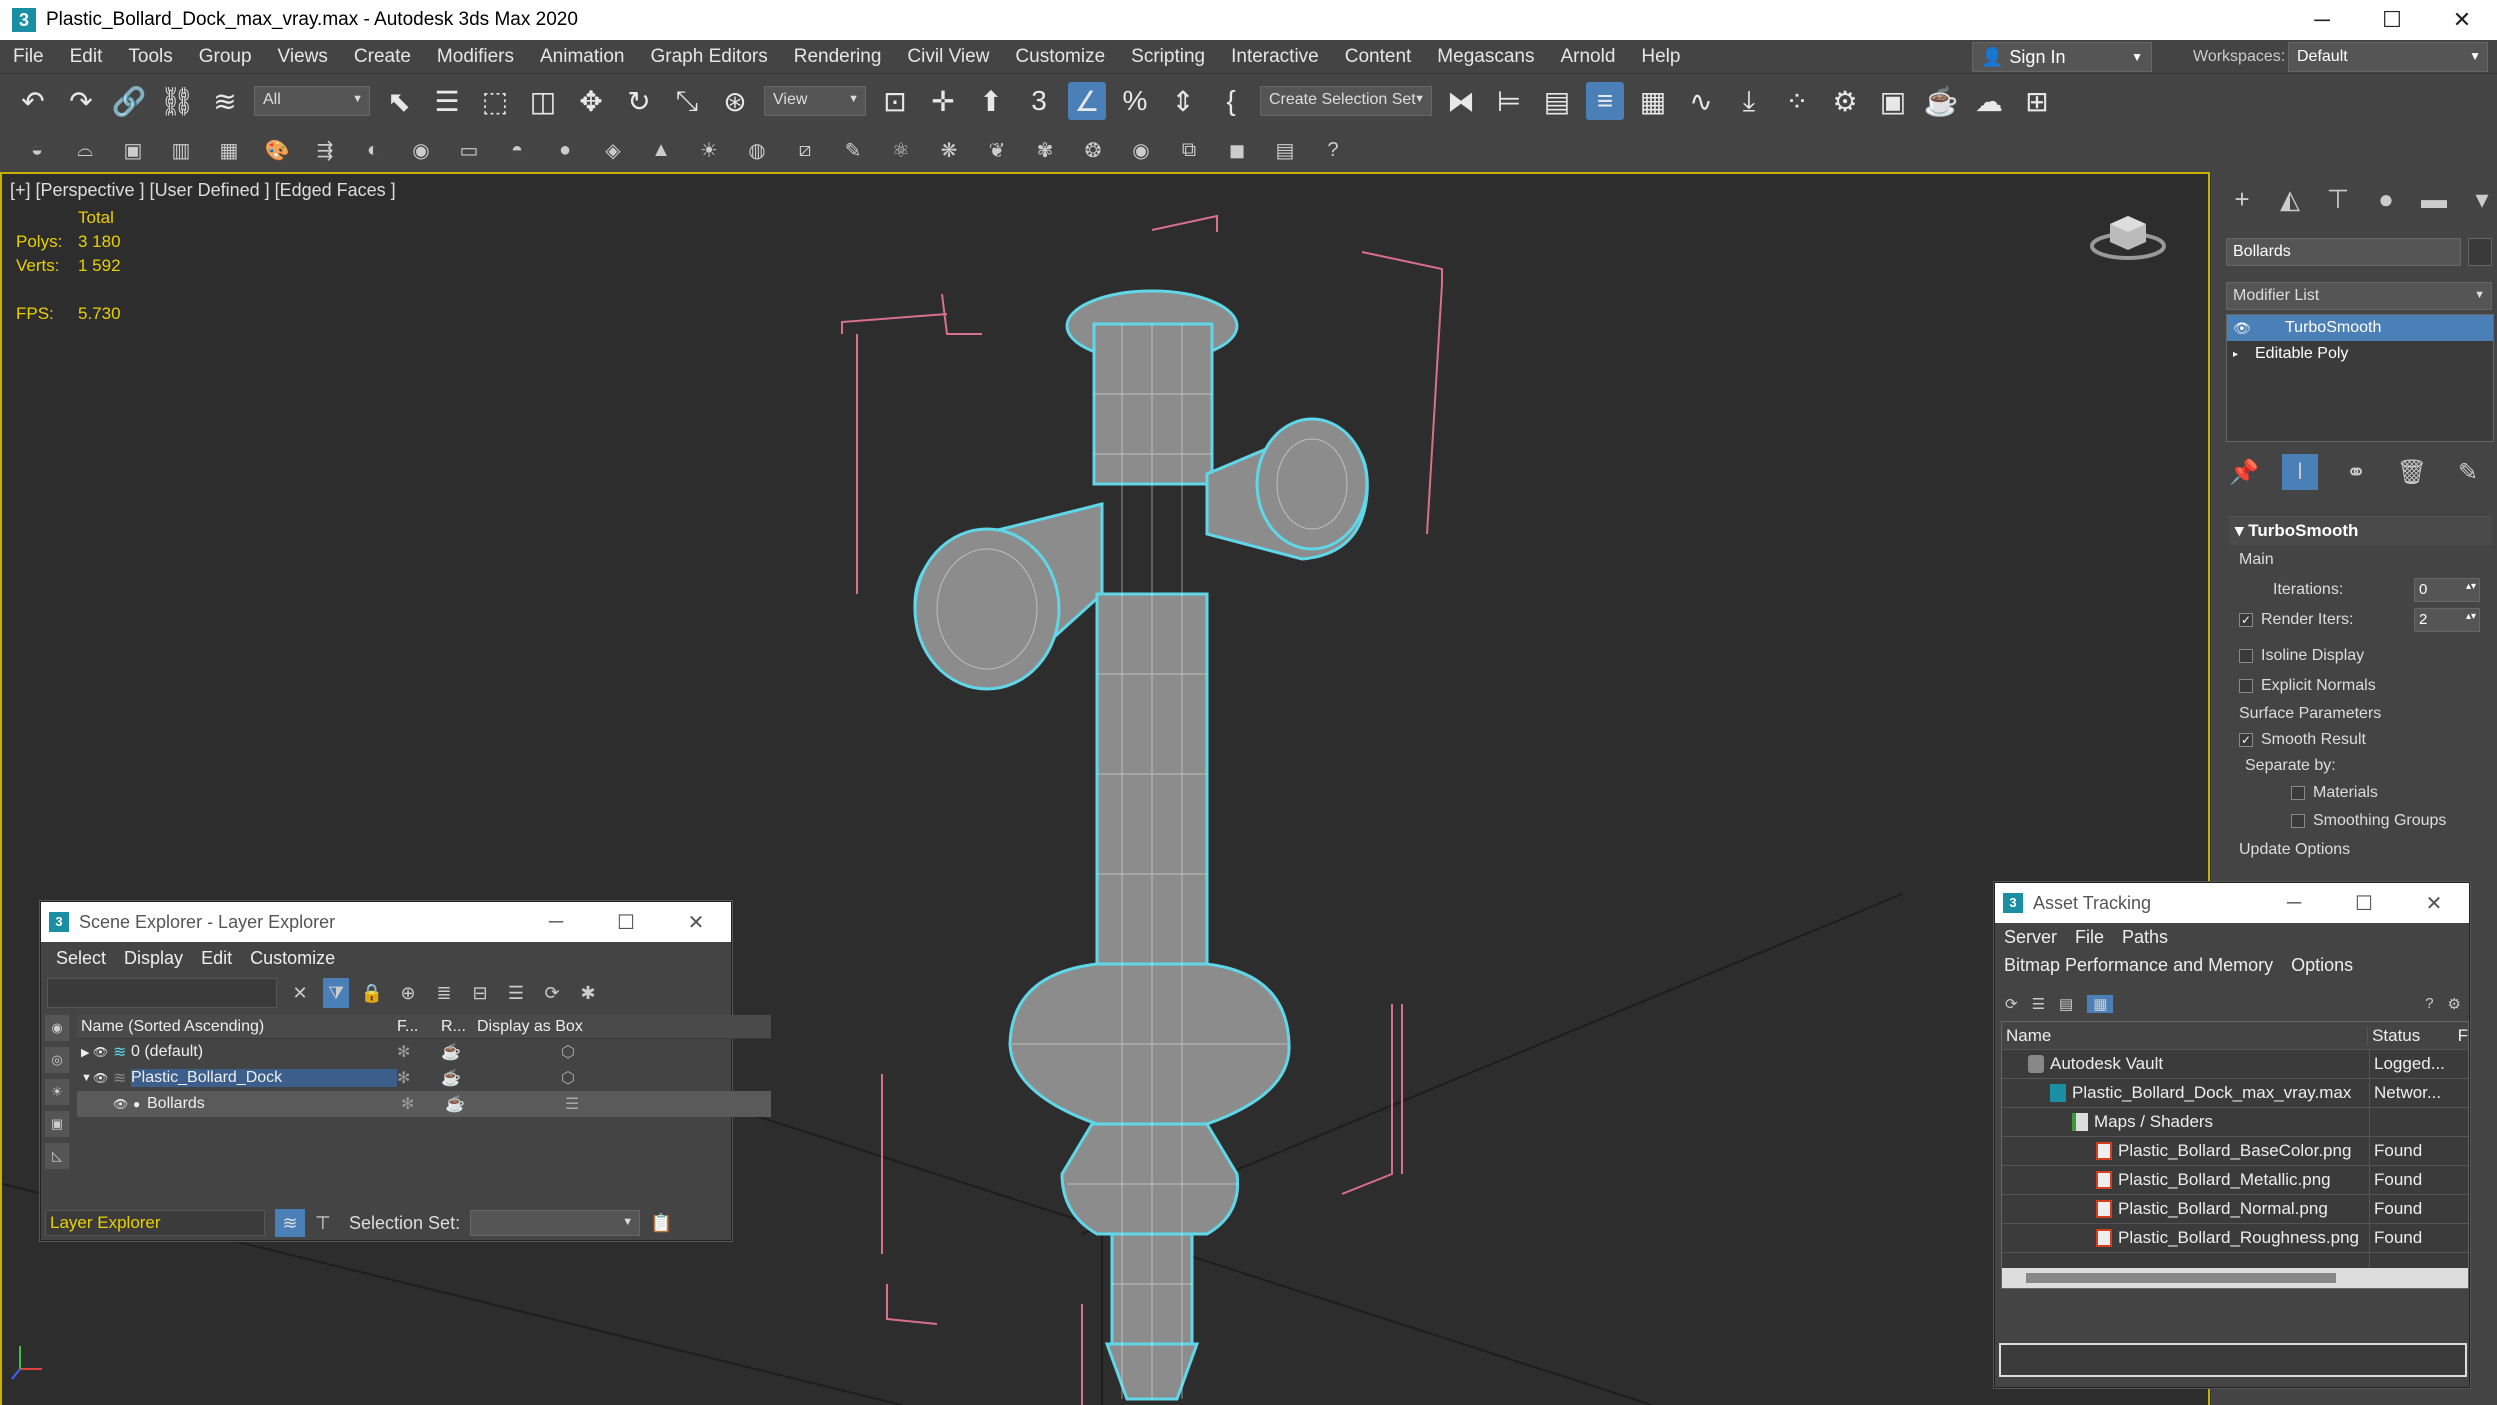  Describe the element at coordinates (2145, 937) in the screenshot. I see `menu-paths: Paths` at that location.